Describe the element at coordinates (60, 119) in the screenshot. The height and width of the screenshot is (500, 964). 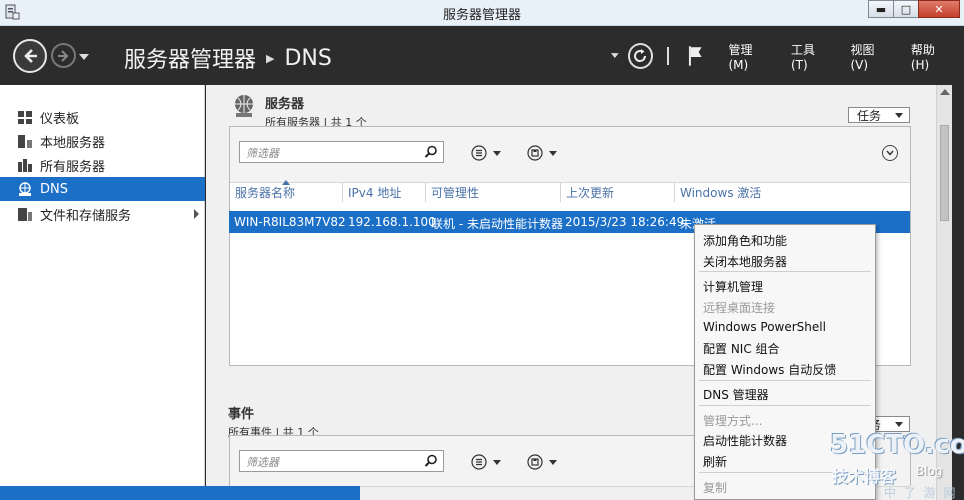
I see `sidebar-item-label: 仪表板` at that location.